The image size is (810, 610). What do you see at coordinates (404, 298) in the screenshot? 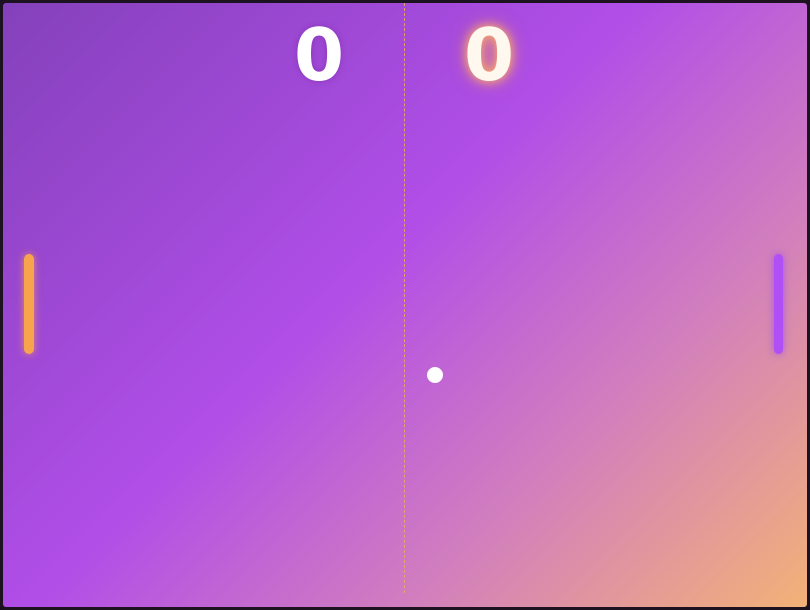
I see `center-net-line` at bounding box center [404, 298].